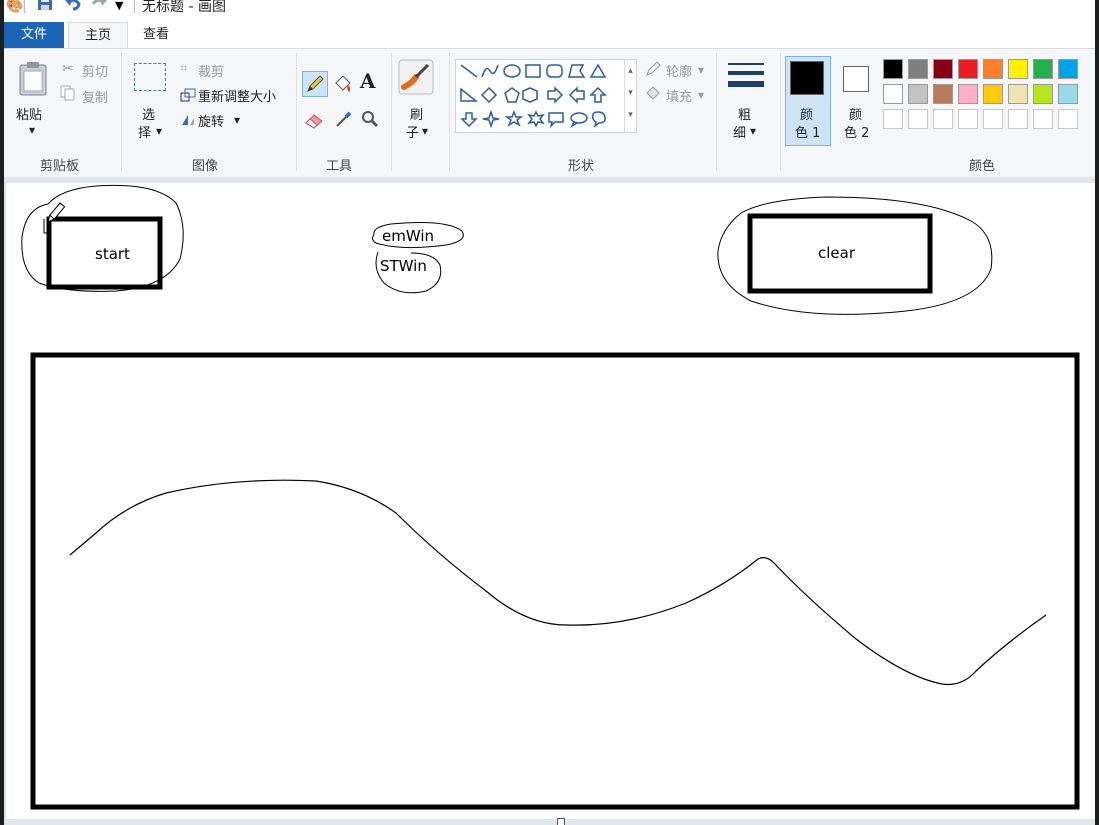 The height and width of the screenshot is (825, 1099). What do you see at coordinates (753, 131) in the screenshot?
I see `size-dropdown-icon: ▾` at bounding box center [753, 131].